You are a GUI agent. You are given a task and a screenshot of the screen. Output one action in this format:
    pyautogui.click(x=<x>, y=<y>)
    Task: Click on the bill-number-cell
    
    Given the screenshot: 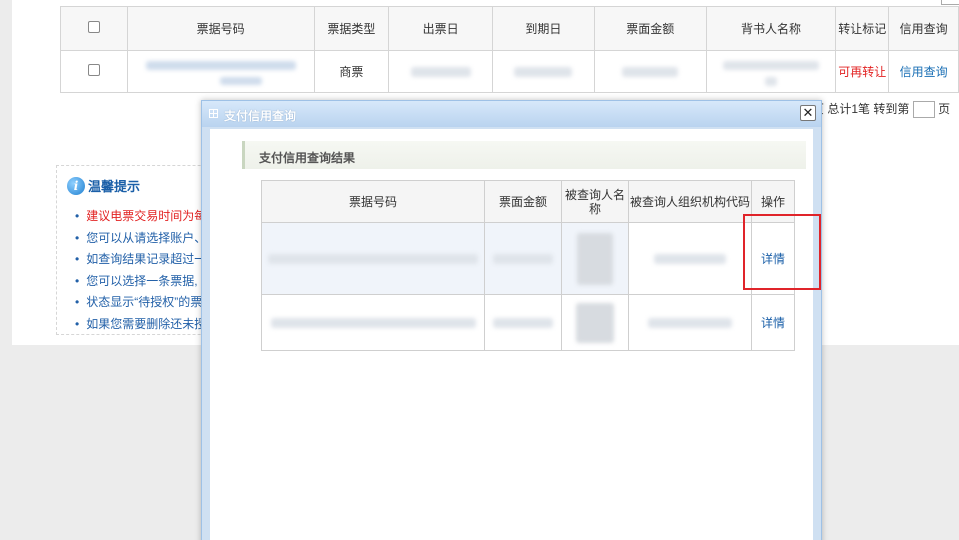 What is the action you would take?
    pyautogui.click(x=220, y=71)
    